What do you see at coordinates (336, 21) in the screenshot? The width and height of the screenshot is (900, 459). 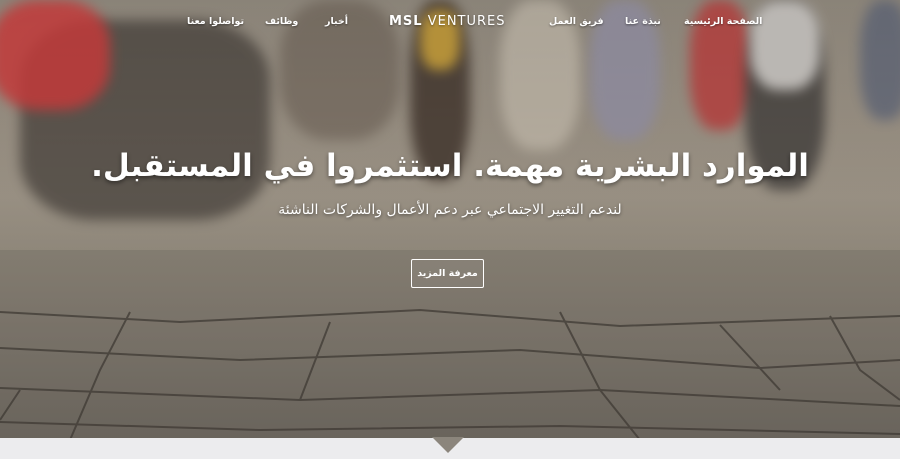 I see `nav-news-link: أخبار` at bounding box center [336, 21].